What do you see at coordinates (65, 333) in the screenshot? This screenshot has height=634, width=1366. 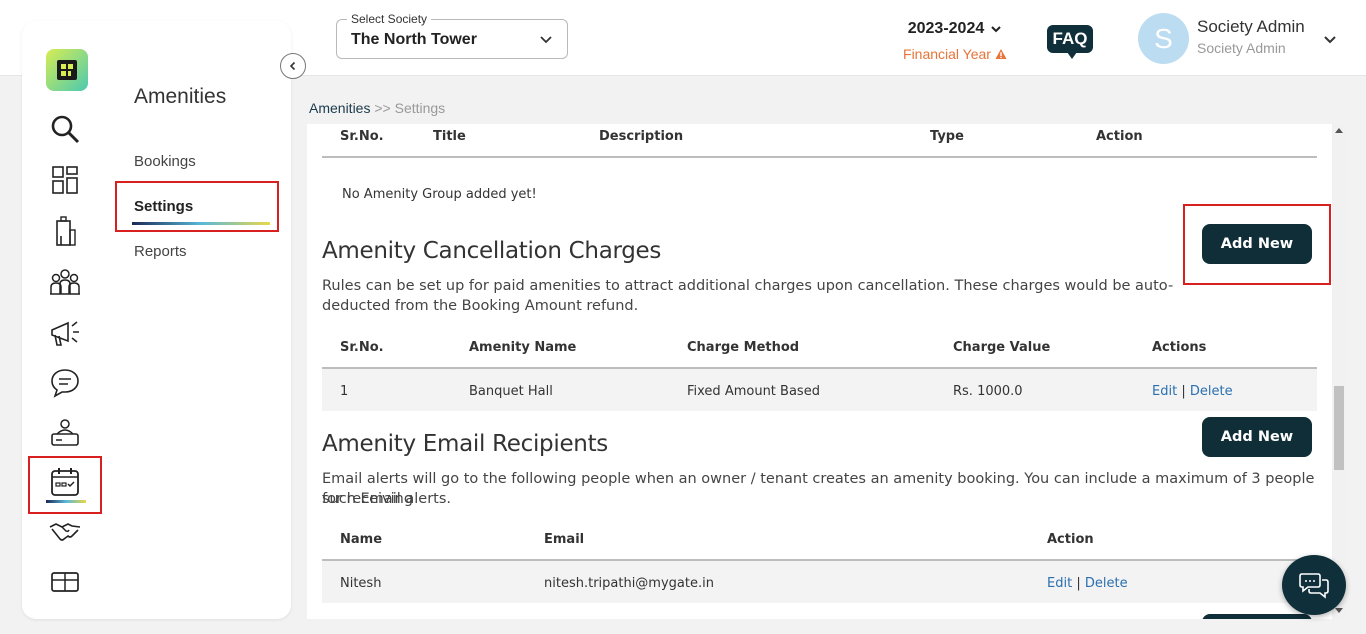 I see `announcement-icon` at bounding box center [65, 333].